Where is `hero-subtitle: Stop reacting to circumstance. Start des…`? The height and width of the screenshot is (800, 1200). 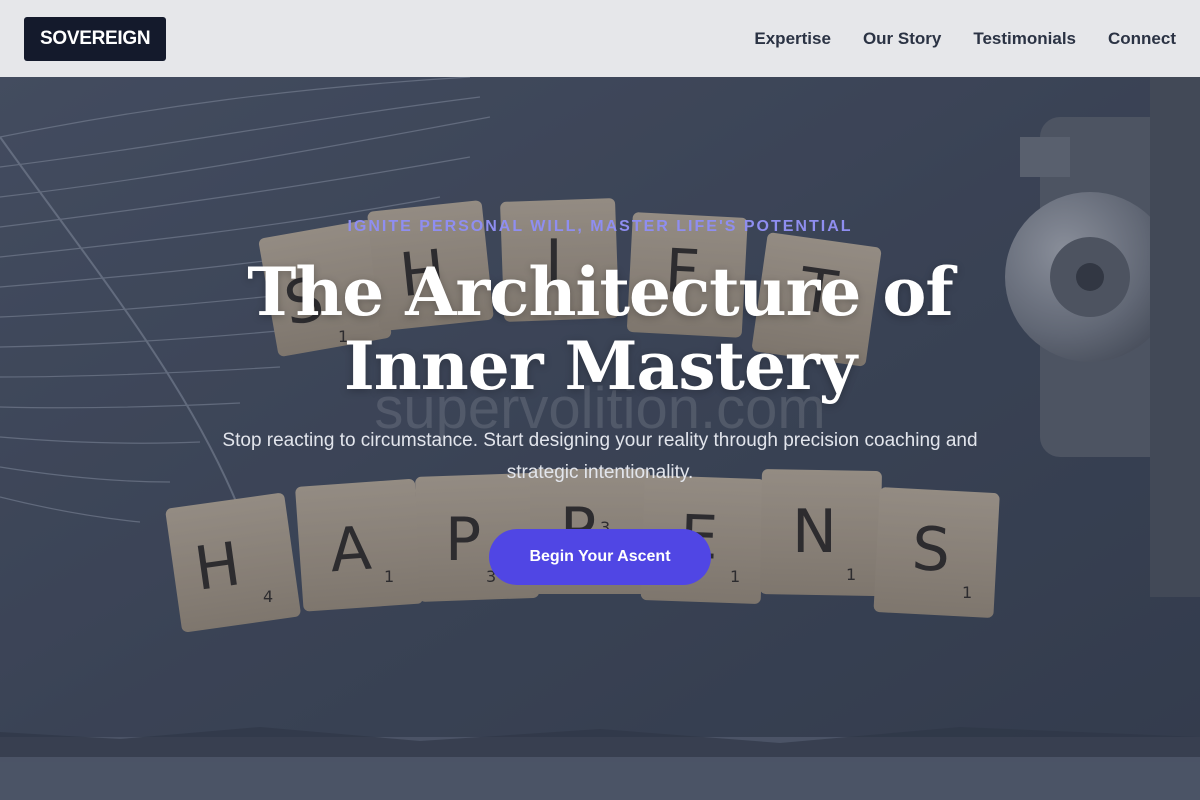 hero-subtitle: Stop reacting to circumstance. Start des… is located at coordinates (600, 456).